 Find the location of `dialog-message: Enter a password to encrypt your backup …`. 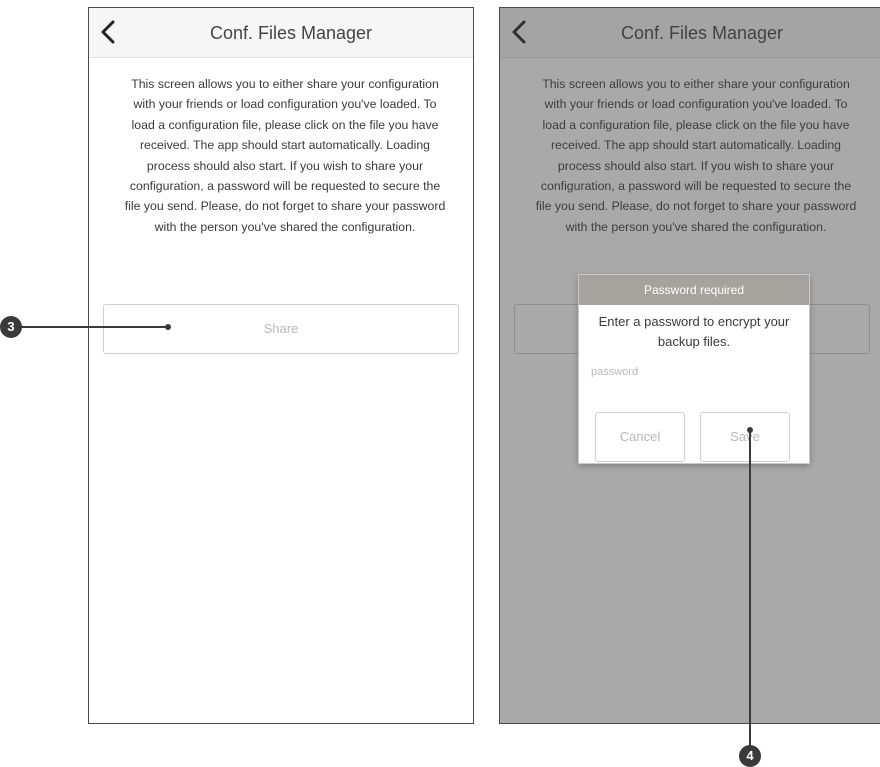

dialog-message: Enter a password to encrypt your backup … is located at coordinates (694, 331).